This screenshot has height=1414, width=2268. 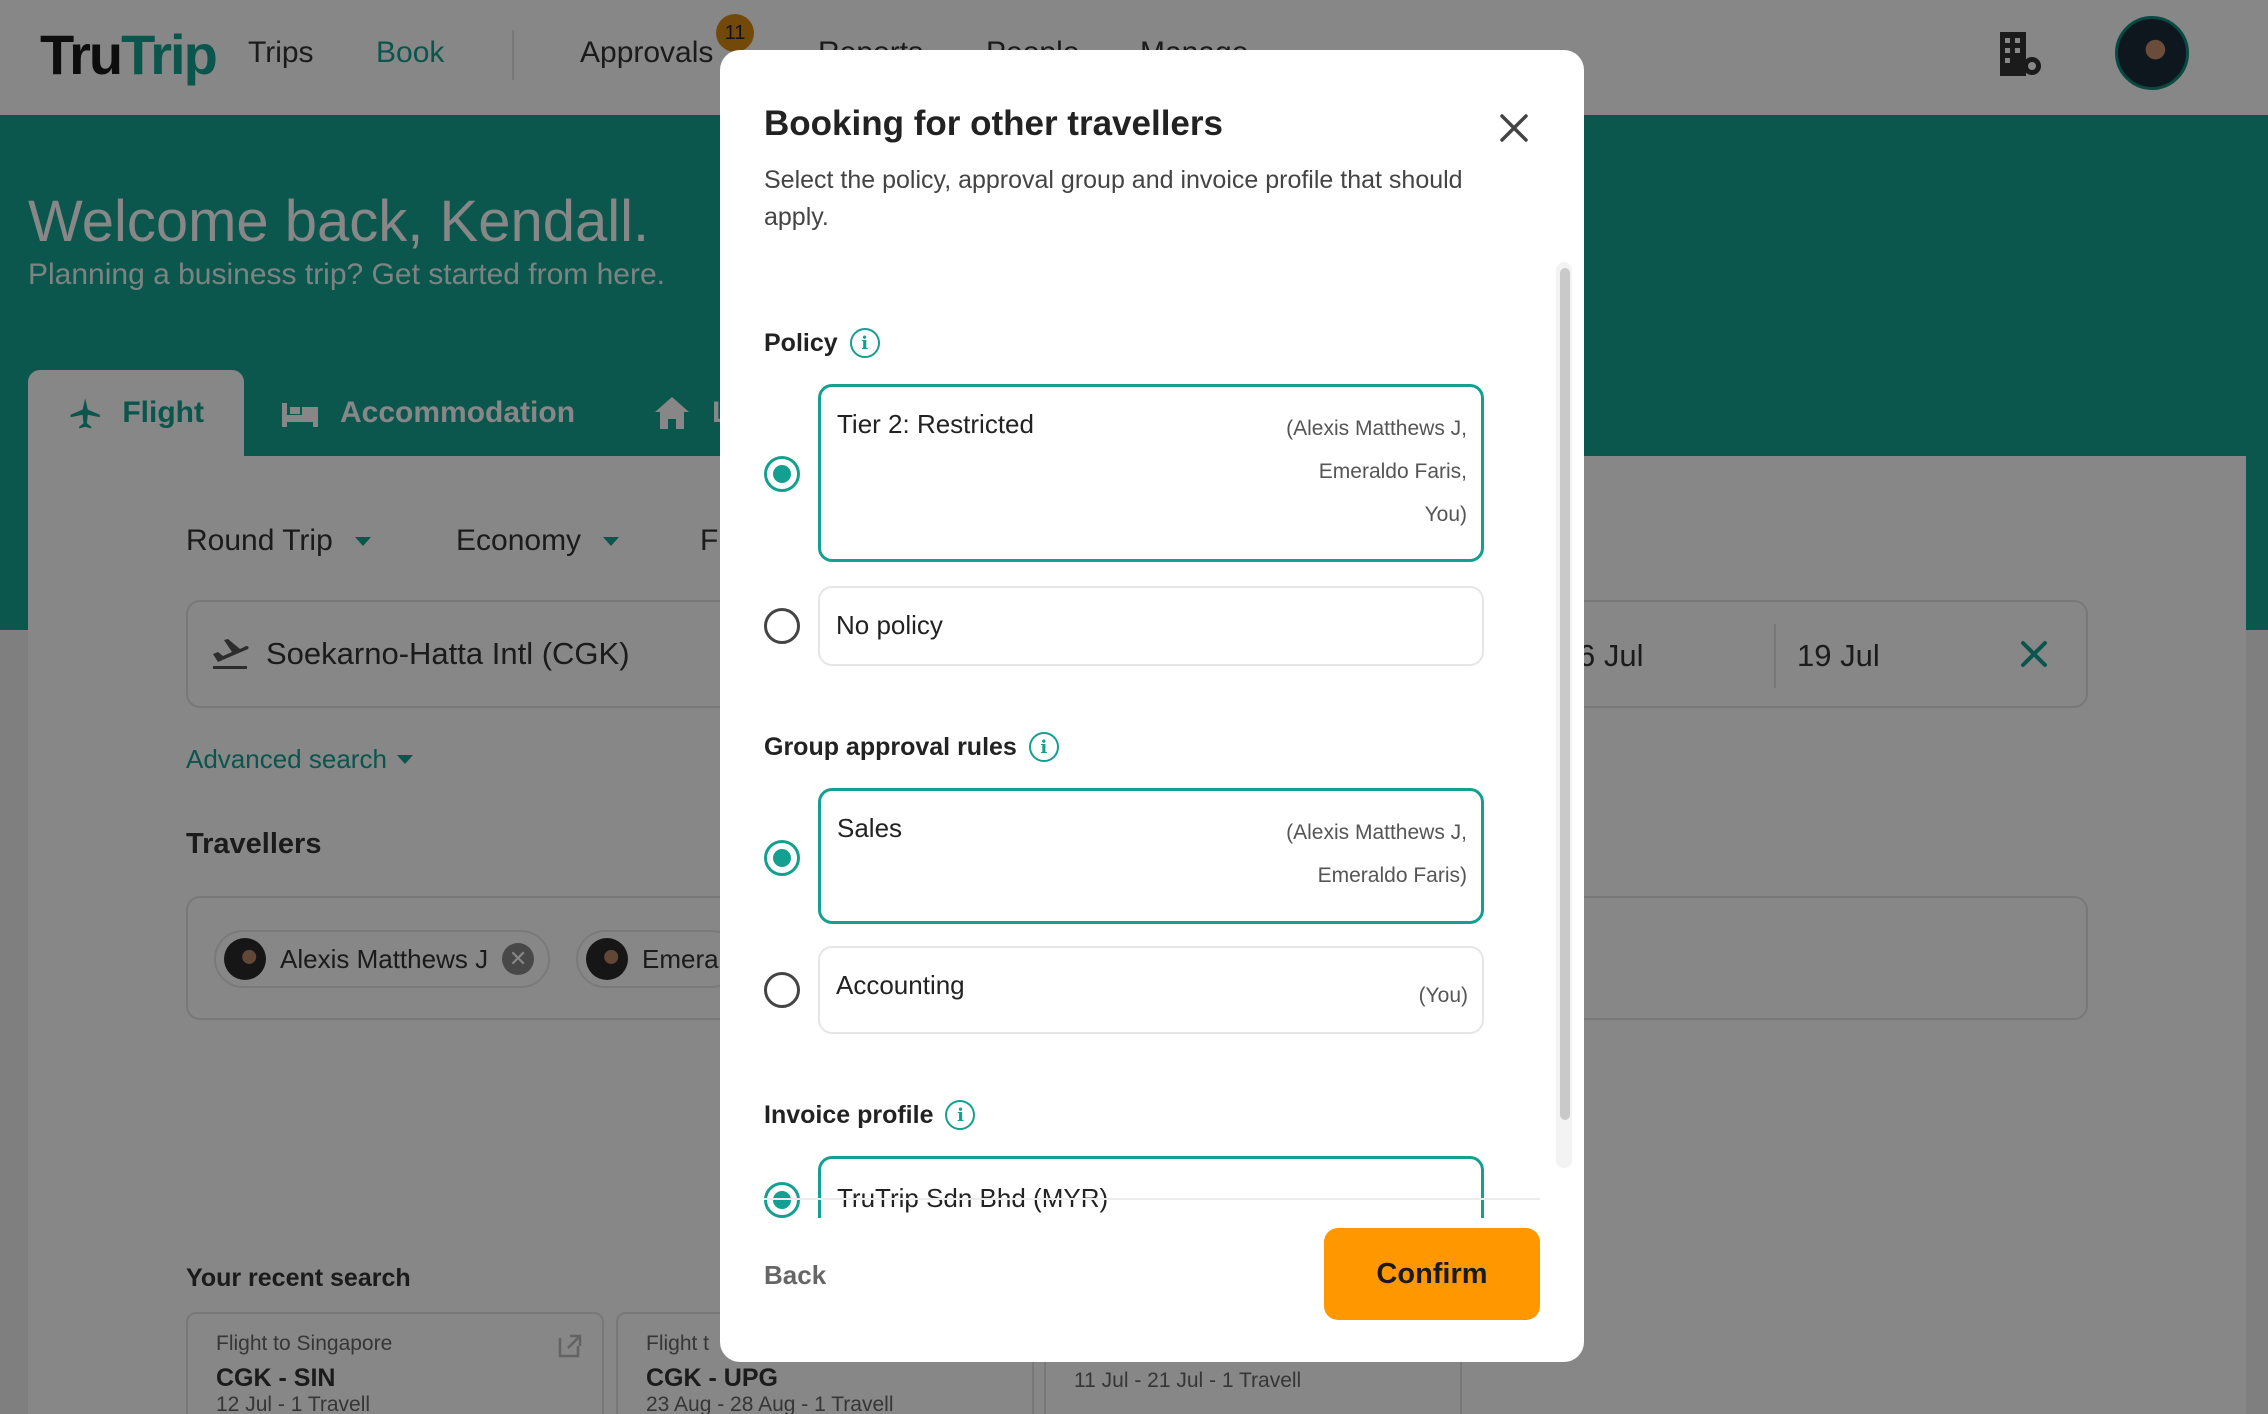 I want to click on invoice-radio-trutrip, so click(x=782, y=1200).